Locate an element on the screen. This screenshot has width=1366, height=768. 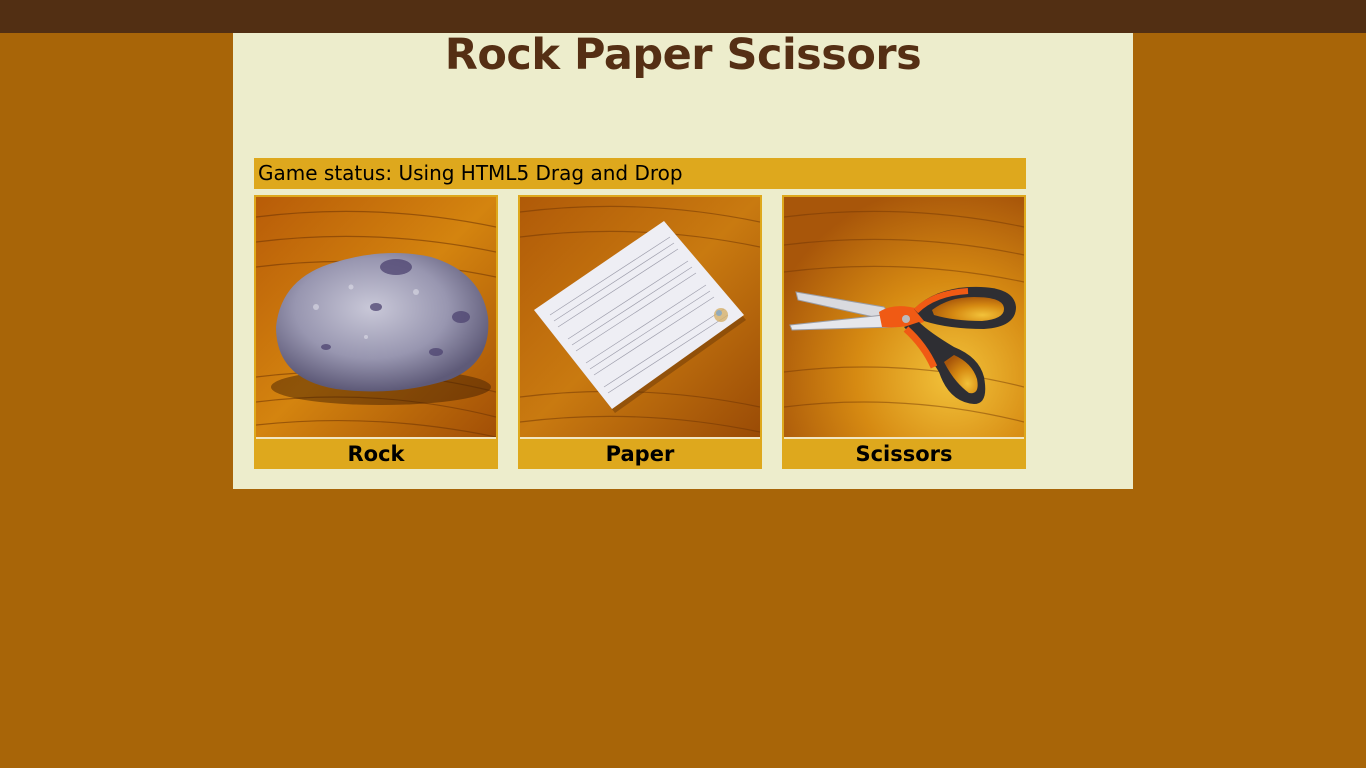
paper-photo is located at coordinates (640, 318).